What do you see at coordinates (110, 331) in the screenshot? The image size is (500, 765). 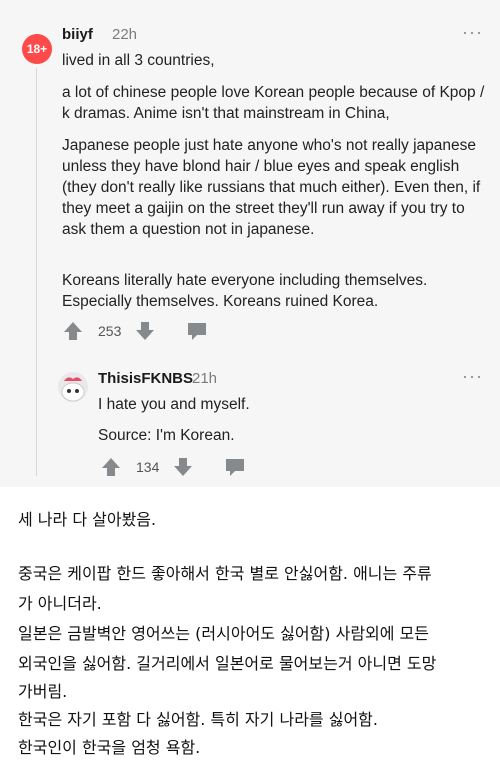 I see `vote-count: 253` at bounding box center [110, 331].